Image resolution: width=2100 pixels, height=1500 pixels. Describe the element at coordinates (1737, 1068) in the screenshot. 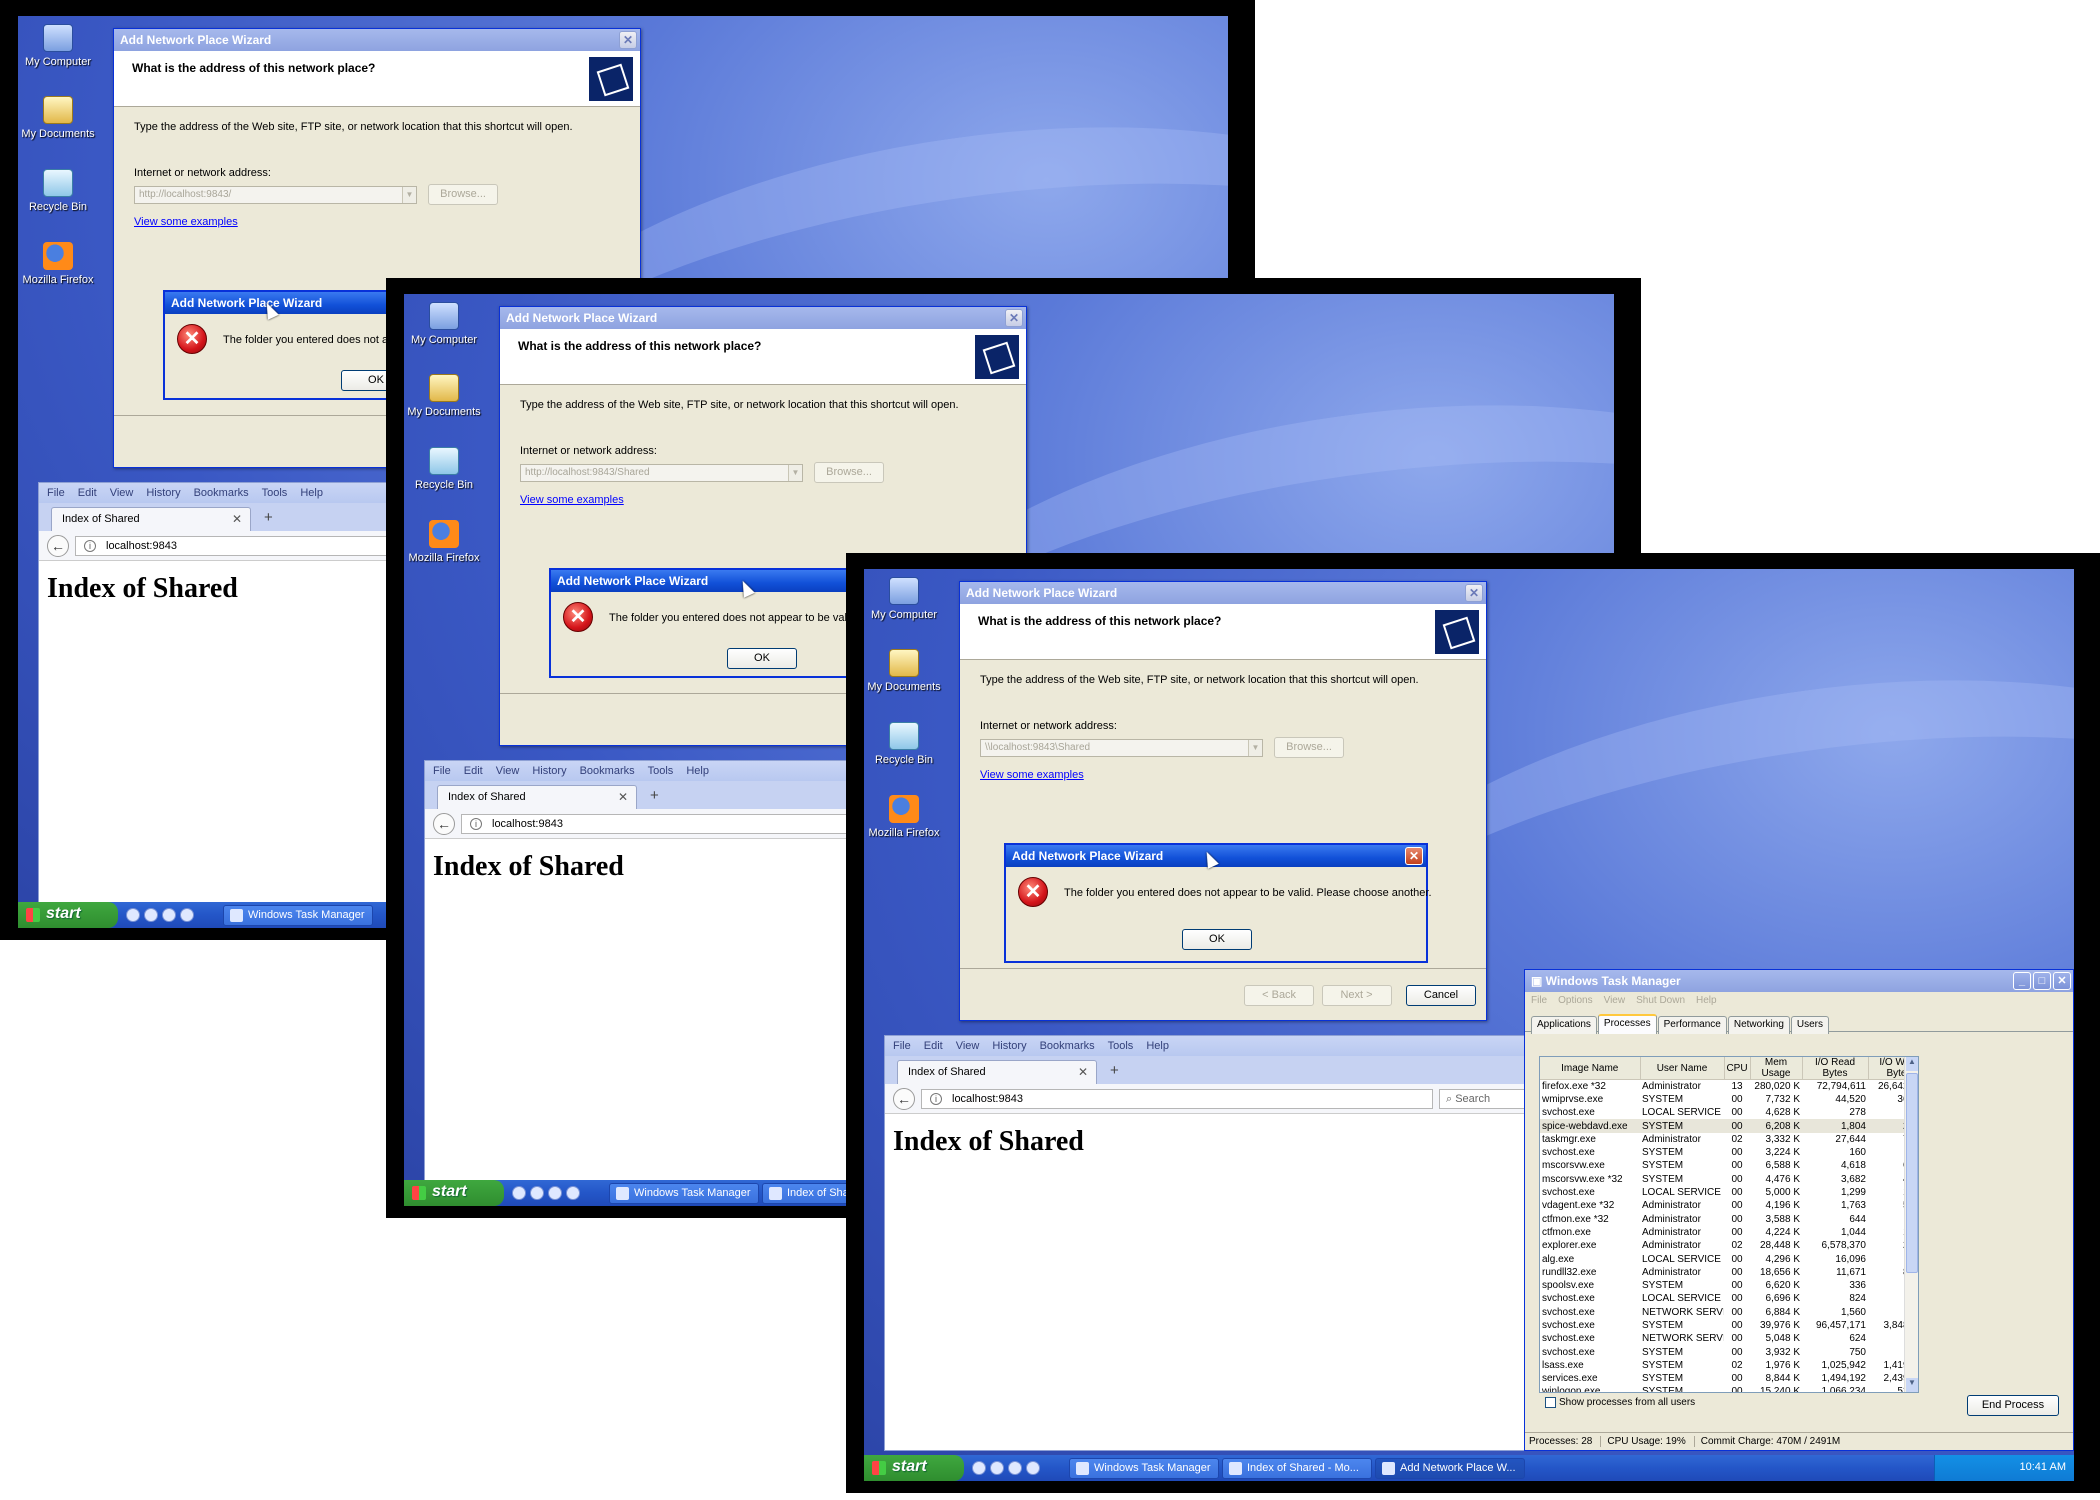

I see `column-header: CPU` at that location.